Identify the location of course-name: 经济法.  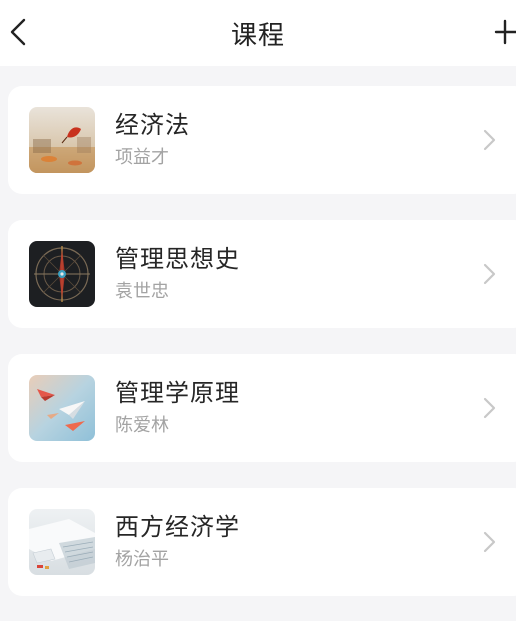
(152, 125).